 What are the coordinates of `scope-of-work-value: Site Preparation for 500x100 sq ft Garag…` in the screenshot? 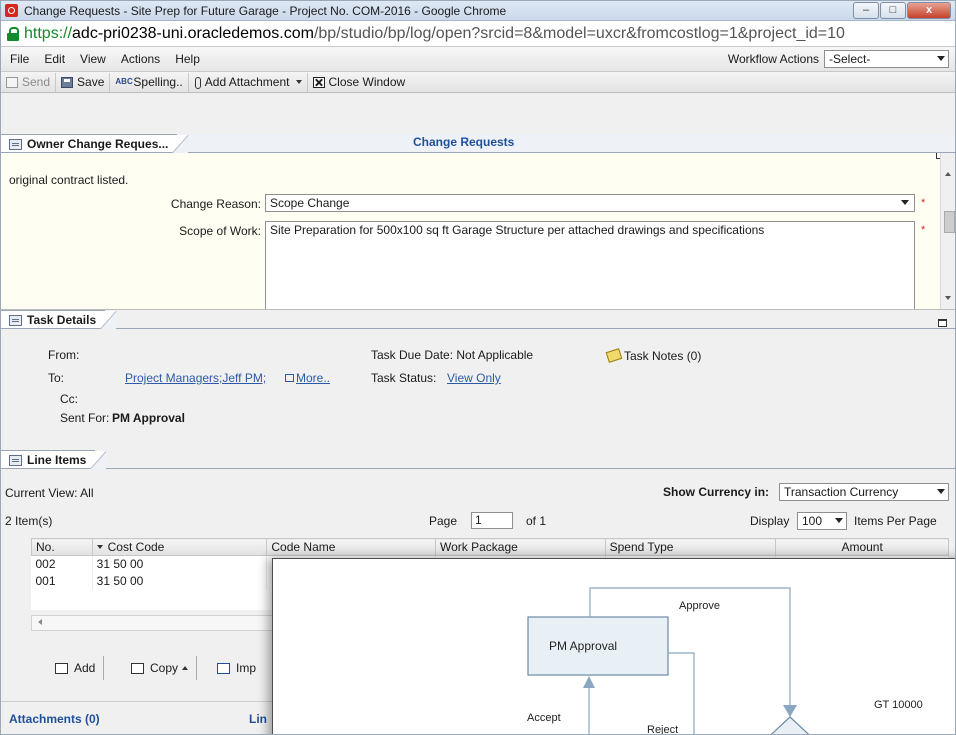 It's located at (517, 230).